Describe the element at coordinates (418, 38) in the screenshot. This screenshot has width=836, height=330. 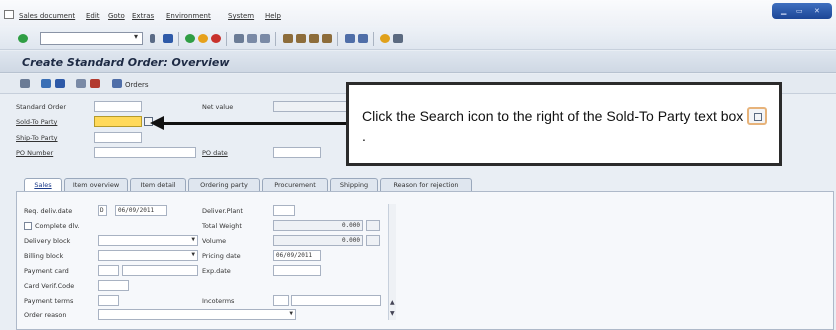
I see `standard-toolbar: ▾` at that location.